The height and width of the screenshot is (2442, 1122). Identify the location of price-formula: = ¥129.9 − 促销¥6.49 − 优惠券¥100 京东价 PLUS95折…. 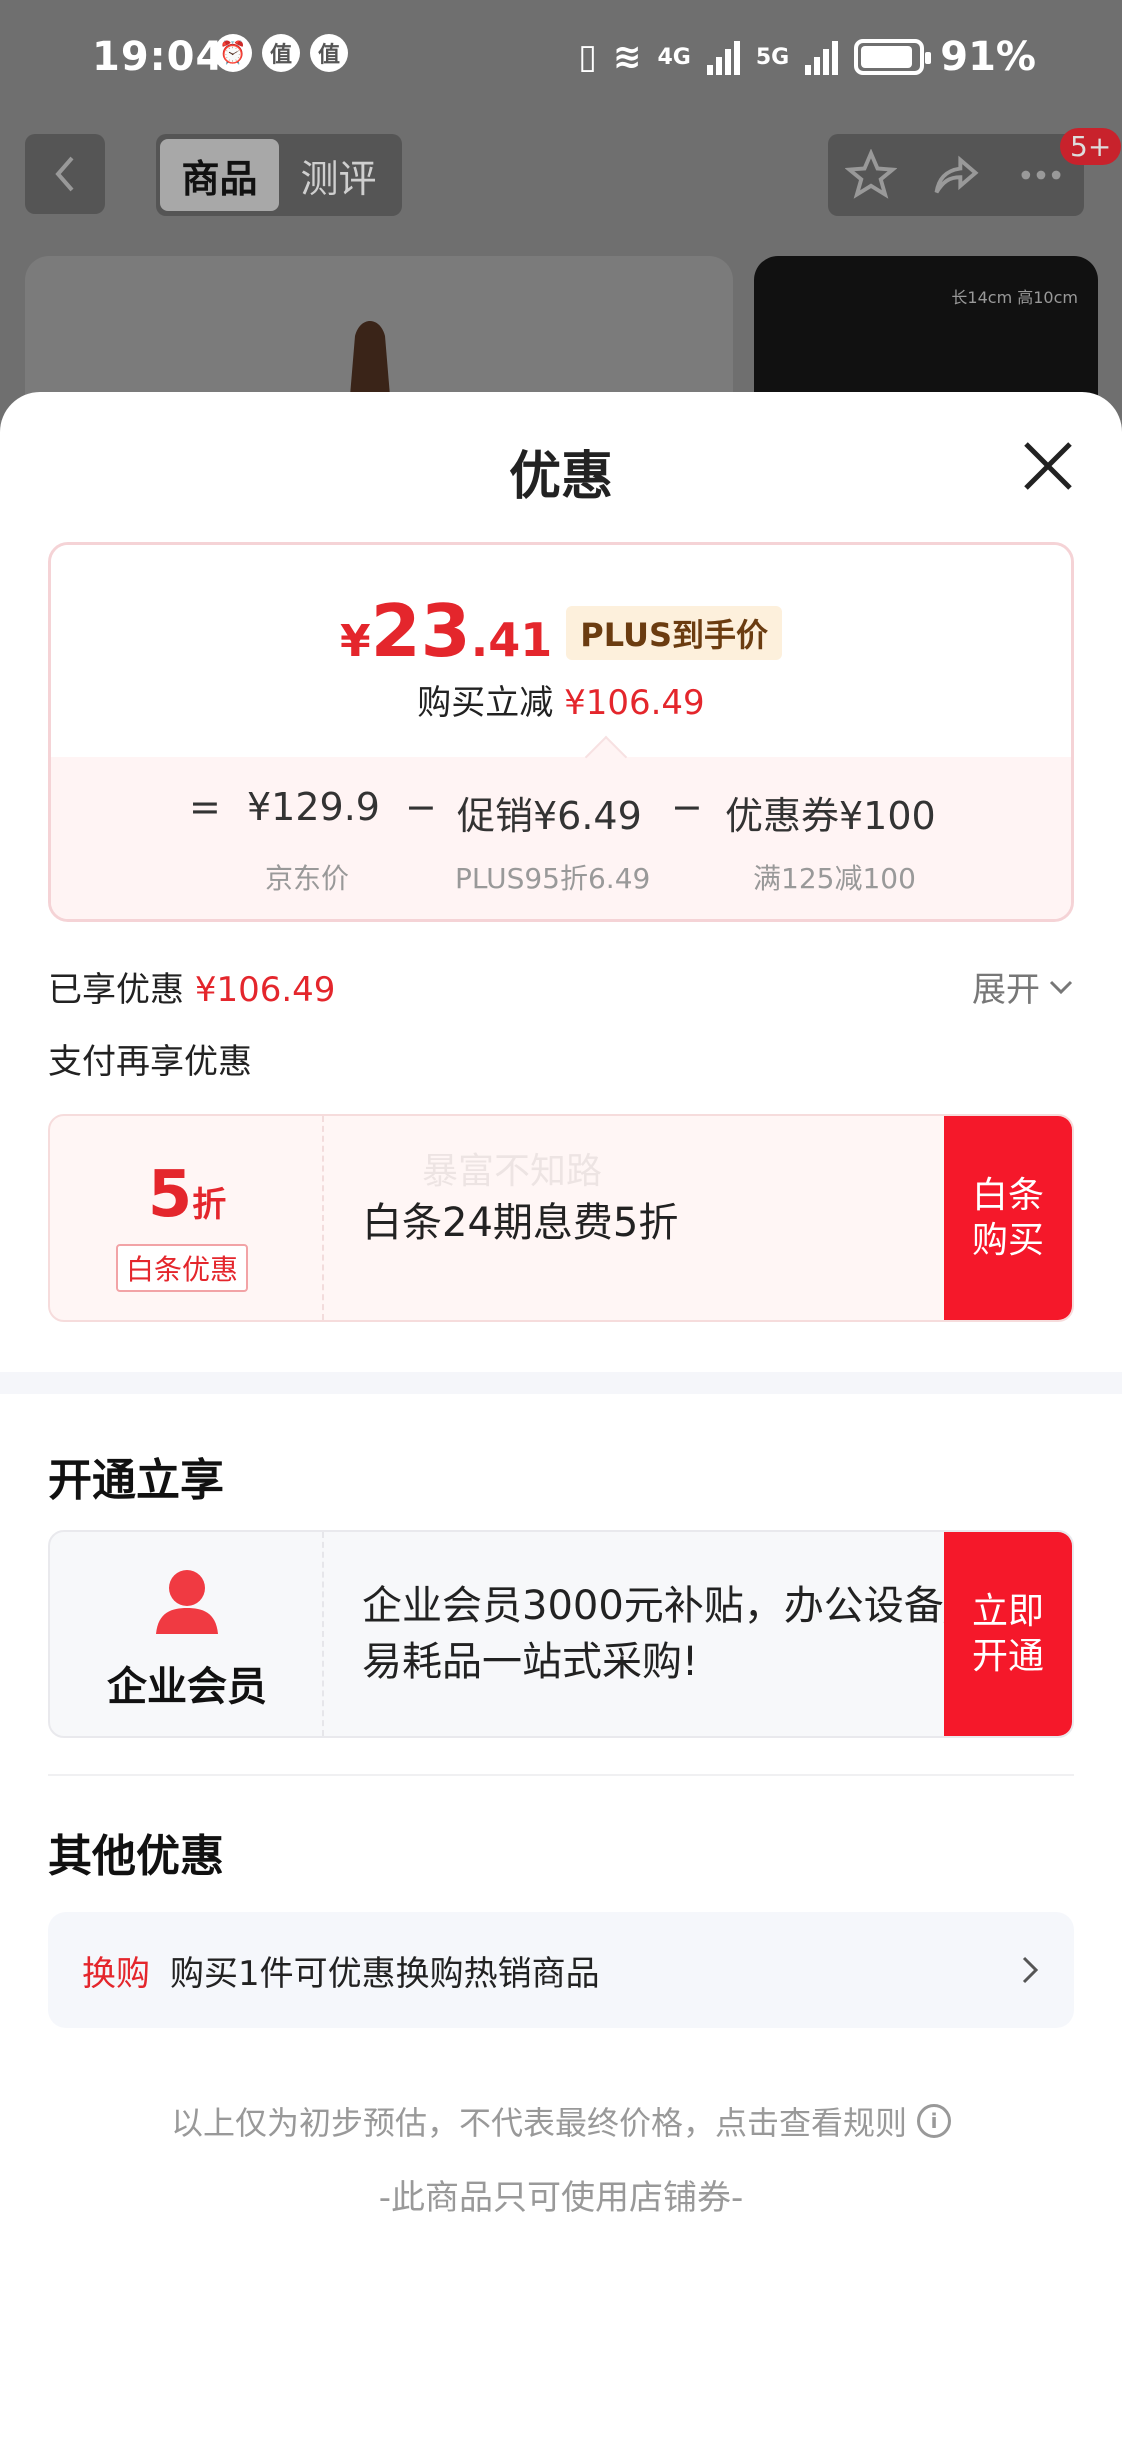
(561, 827).